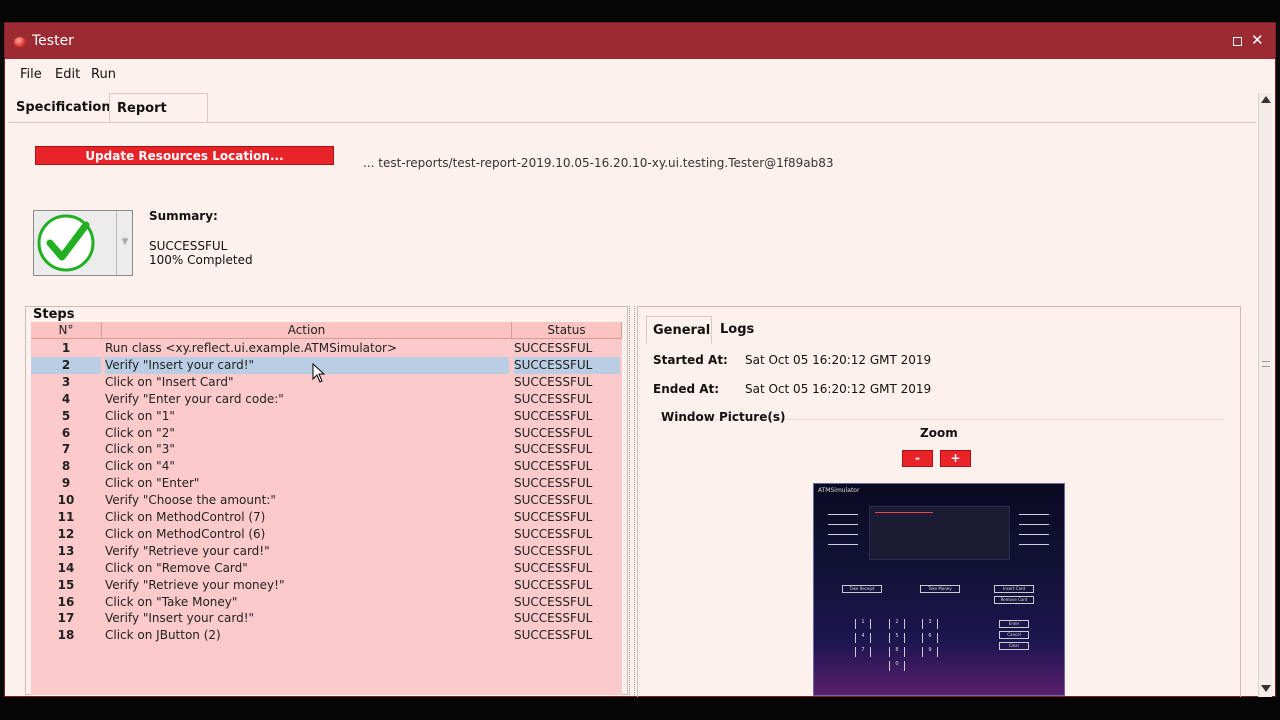  Describe the element at coordinates (66, 618) in the screenshot. I see `step-number: 17` at that location.